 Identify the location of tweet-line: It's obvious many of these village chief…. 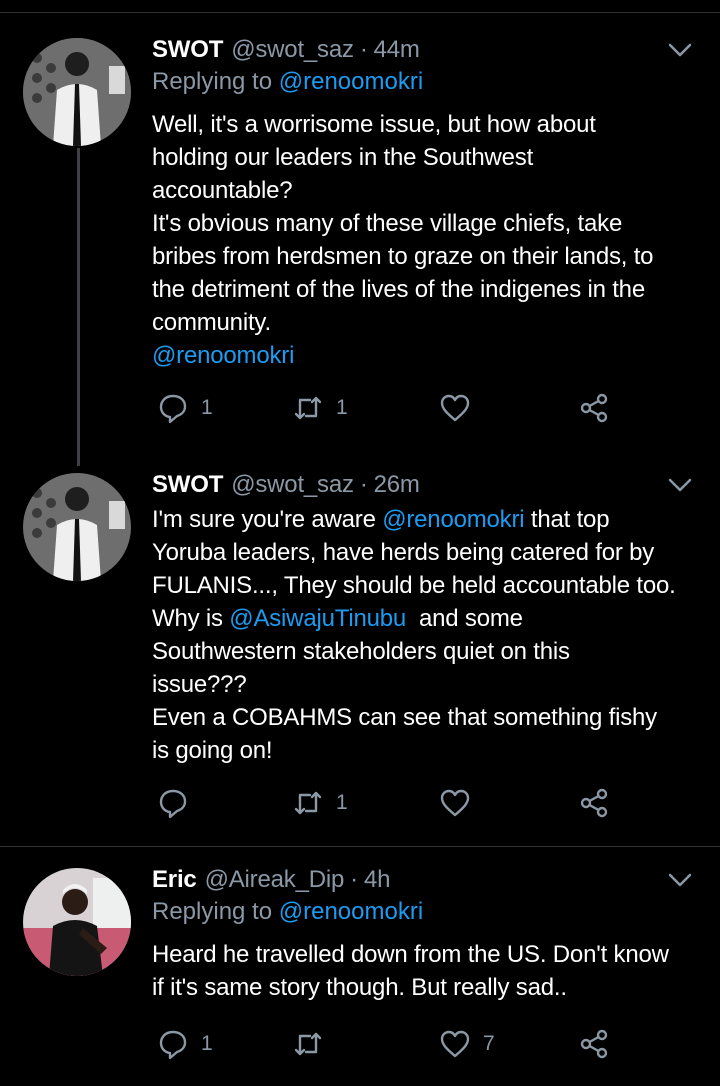
(387, 223).